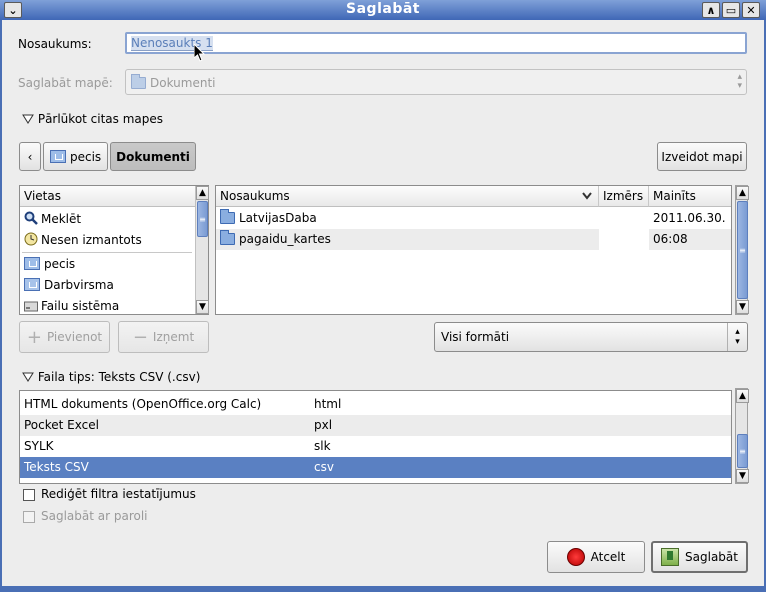 The width and height of the screenshot is (766, 592). I want to click on window-title: Saglabāt, so click(383, 9).